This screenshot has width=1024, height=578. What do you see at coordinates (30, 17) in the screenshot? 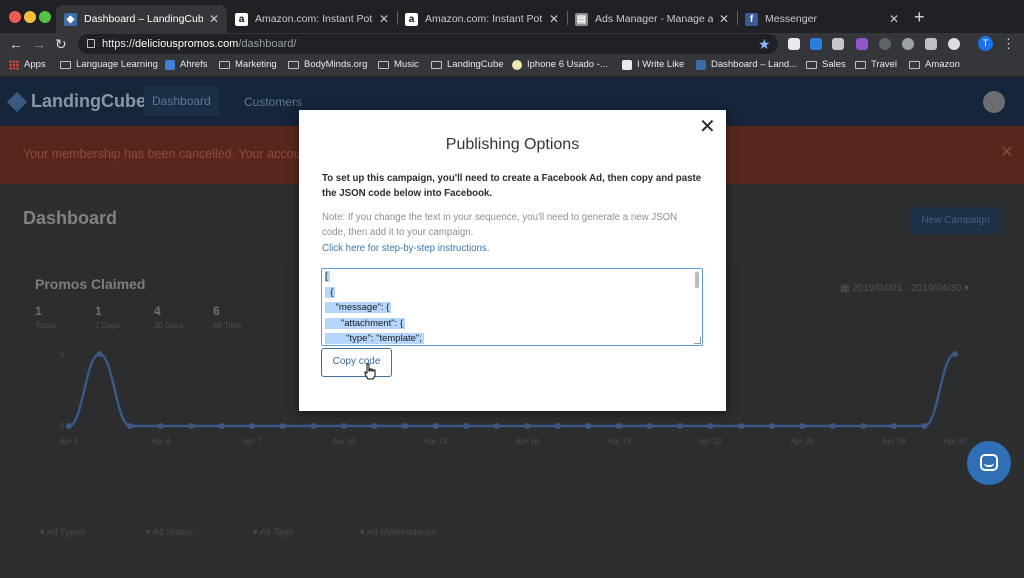
I see `window-minimize-button` at bounding box center [30, 17].